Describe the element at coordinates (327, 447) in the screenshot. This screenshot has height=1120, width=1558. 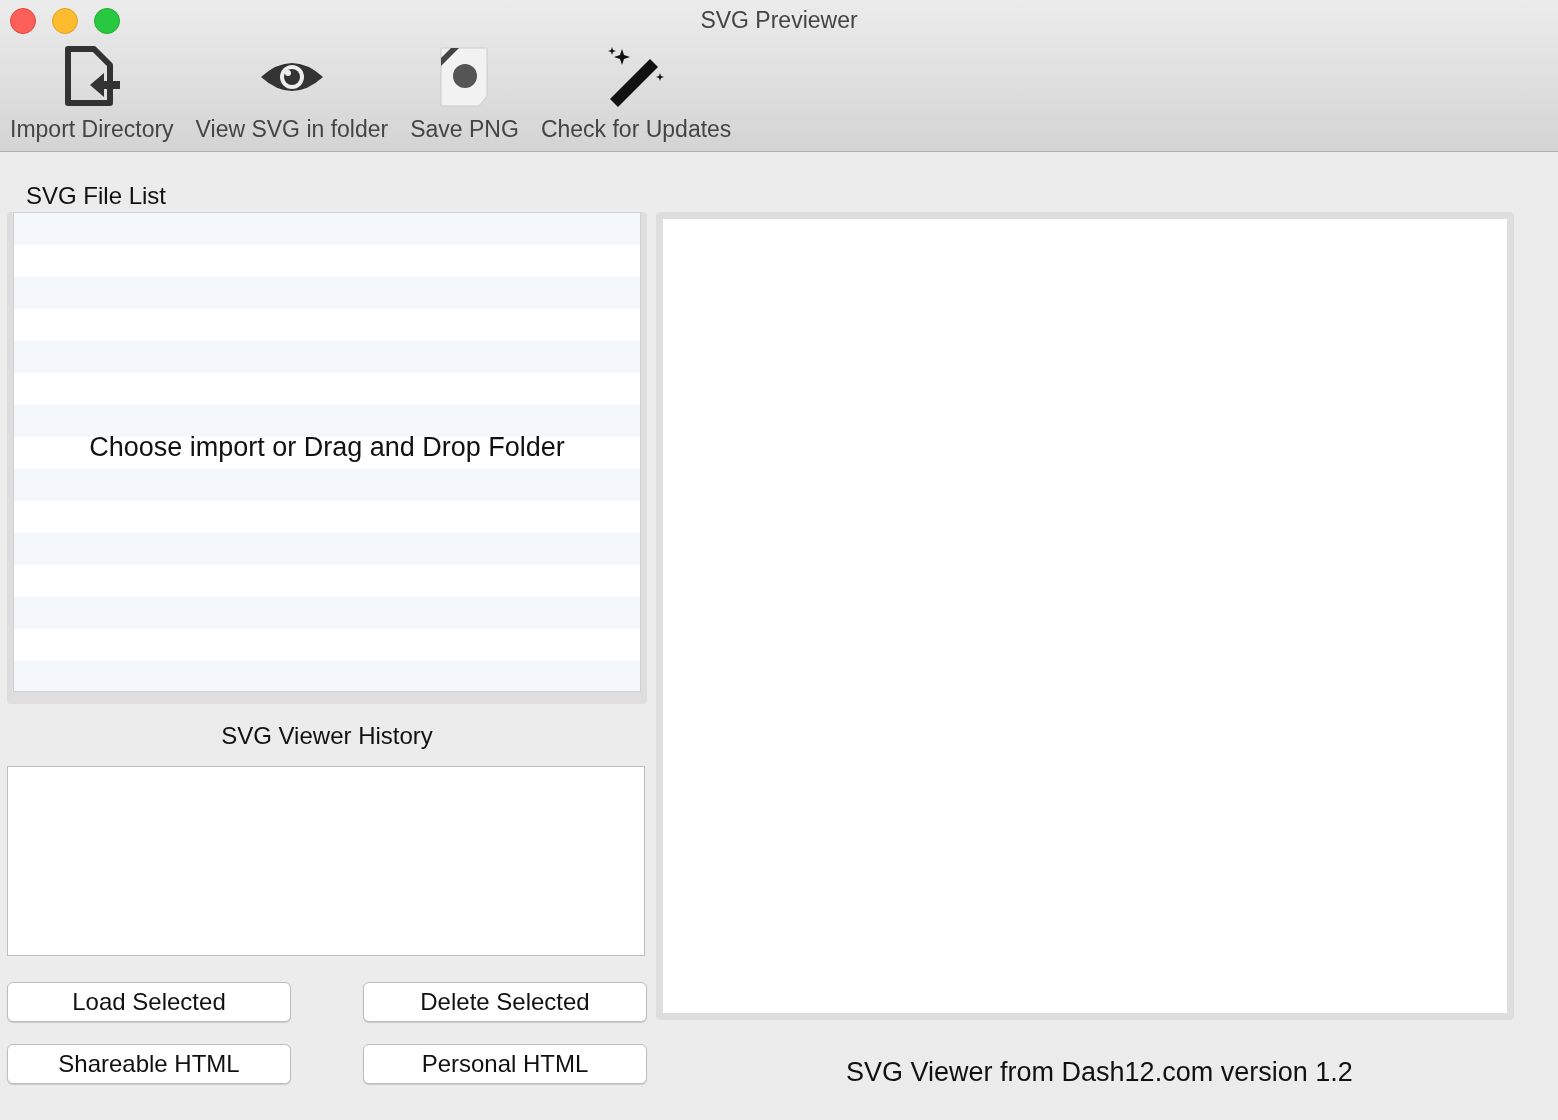
I see `empty-list-message: Choose import or Drag and Drop Folder` at that location.